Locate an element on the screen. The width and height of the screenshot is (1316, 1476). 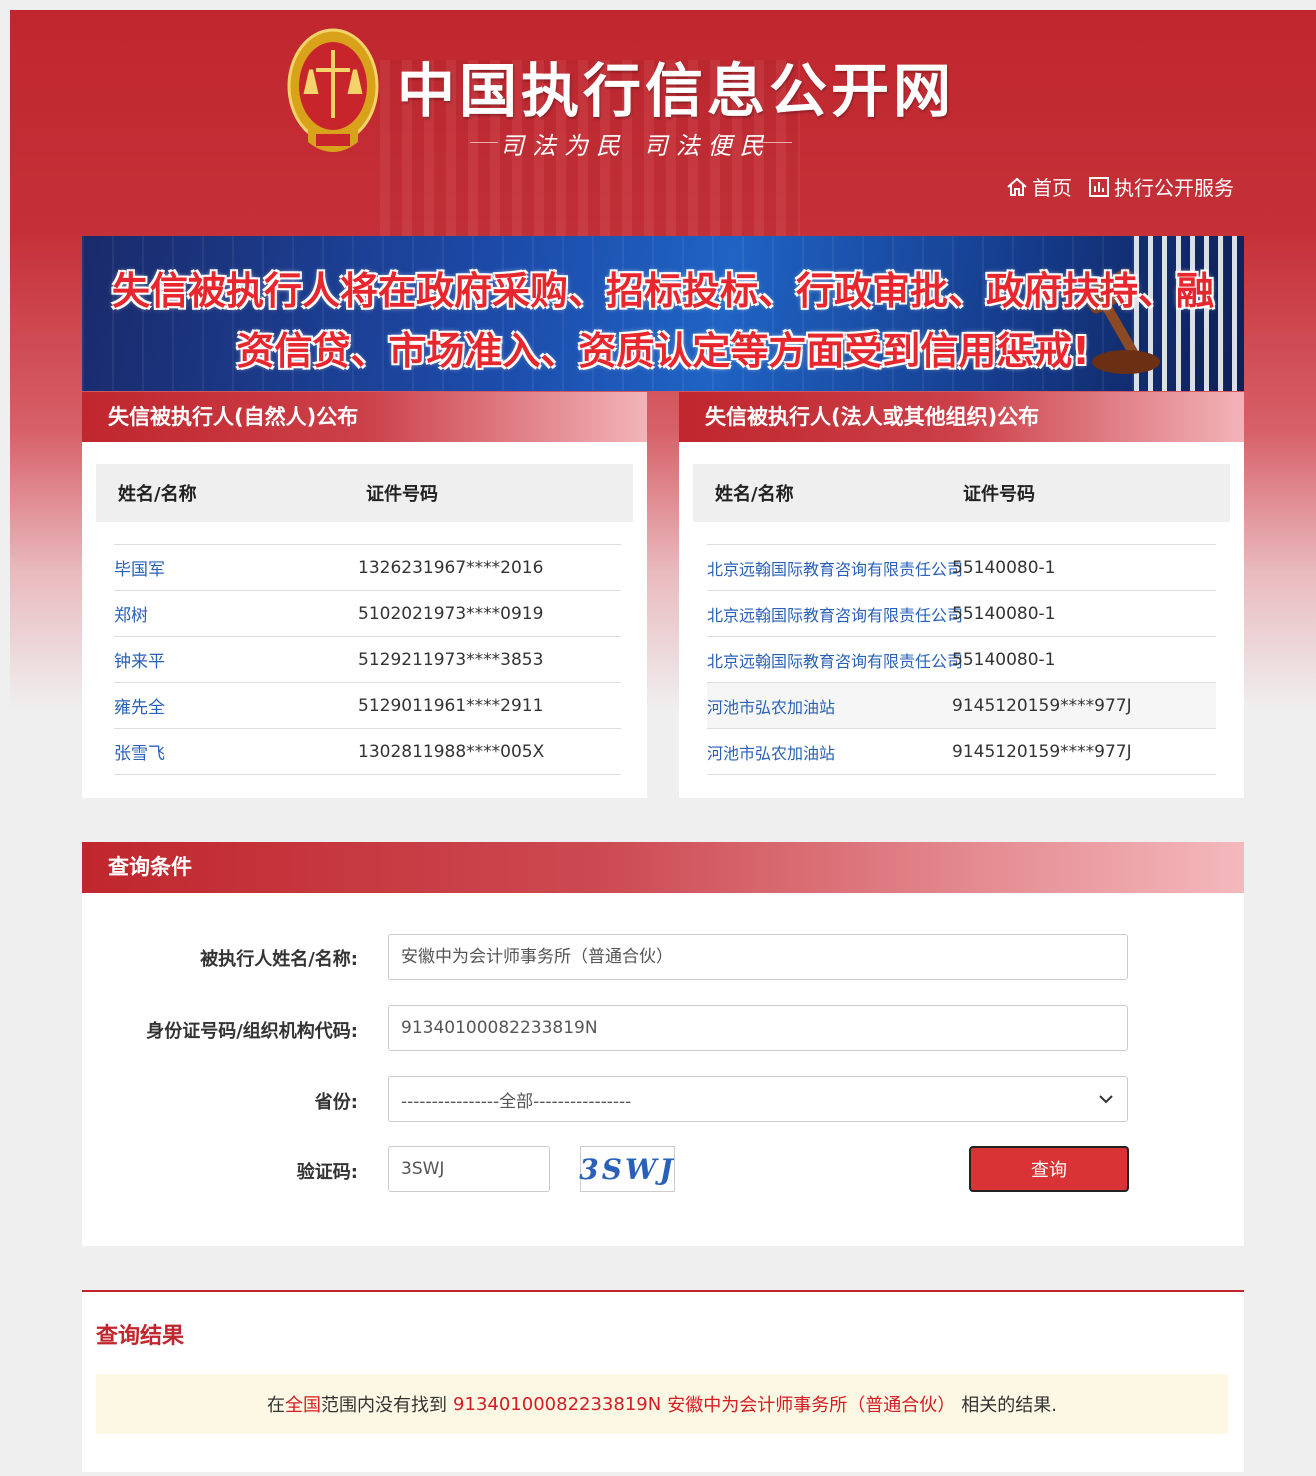
captcha-input-value: 3SWJ is located at coordinates (423, 1169).